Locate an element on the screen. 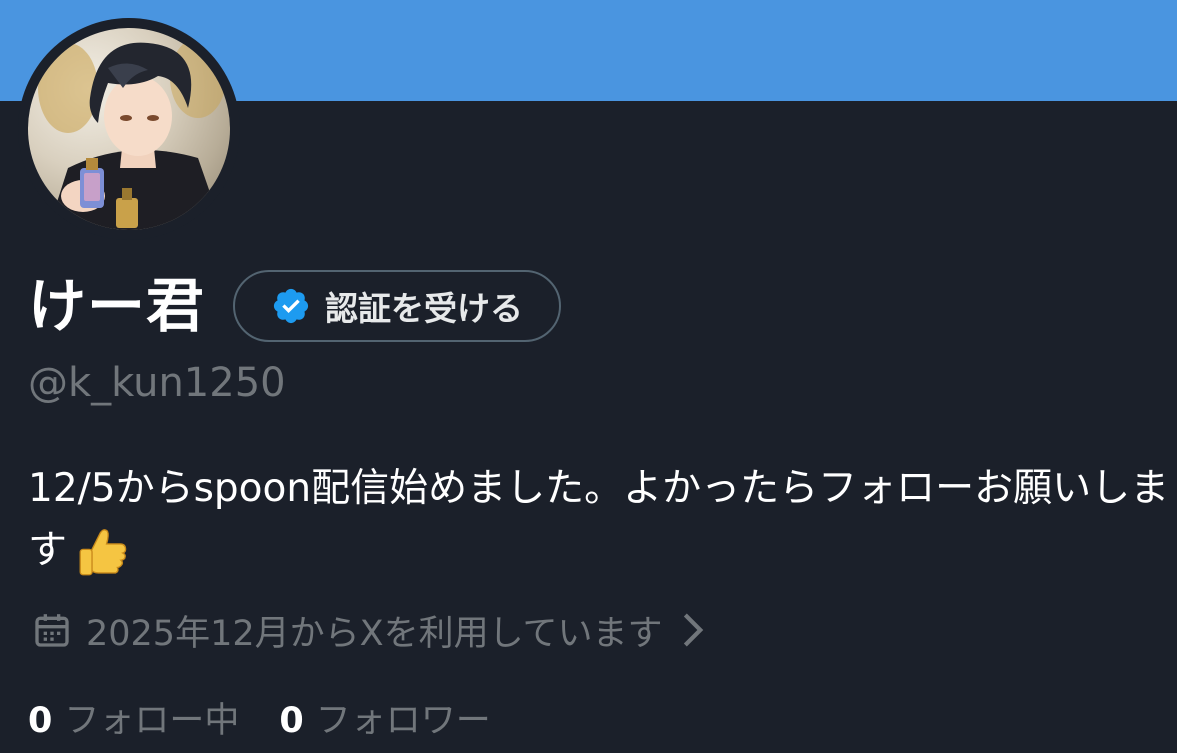 This screenshot has height=753, width=1177. bio-text: 12/5からspoon配信始めました。よかったらフォローお願いします is located at coordinates (599, 519).